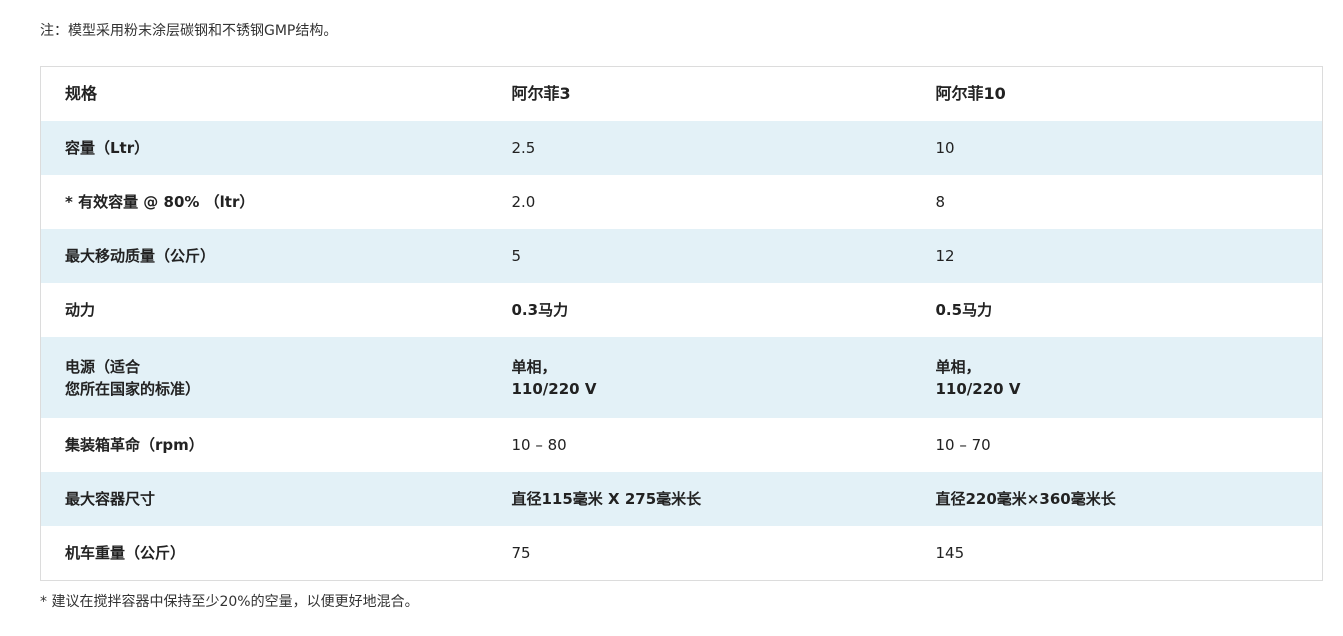 This screenshot has width=1343, height=636. I want to click on header-alfie10: 阿尔菲10, so click(970, 93).